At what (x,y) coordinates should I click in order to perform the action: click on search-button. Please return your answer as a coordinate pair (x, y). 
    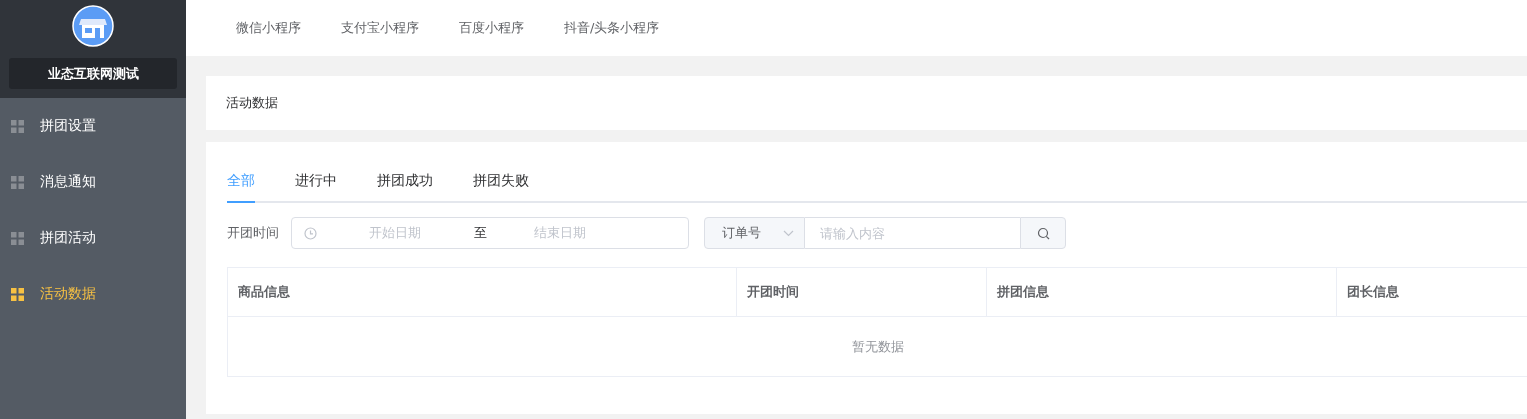
    Looking at the image, I should click on (1043, 233).